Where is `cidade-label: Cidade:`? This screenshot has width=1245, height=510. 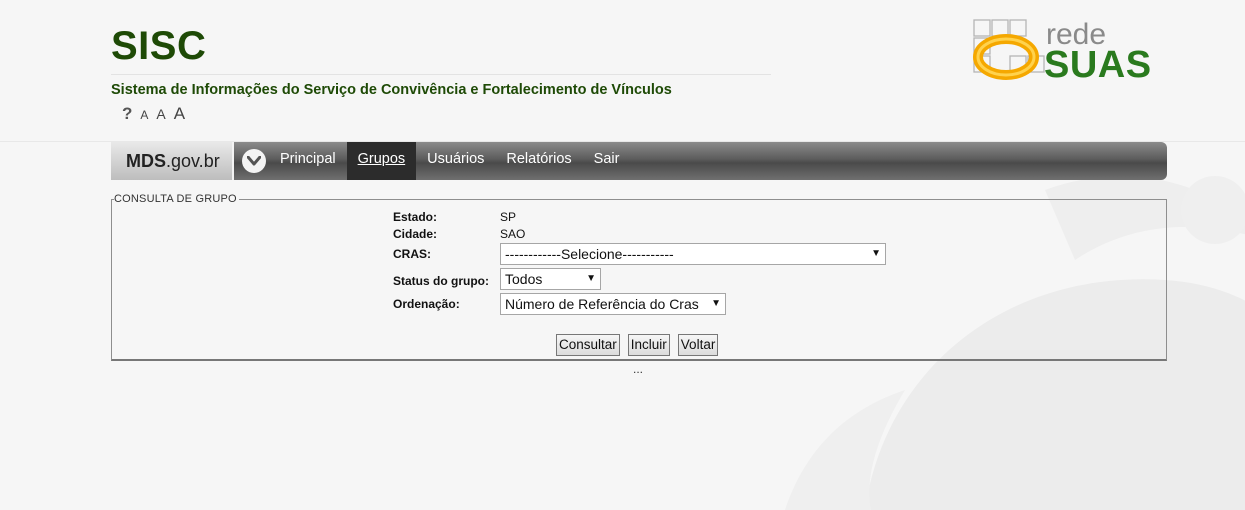 cidade-label: Cidade: is located at coordinates (415, 234).